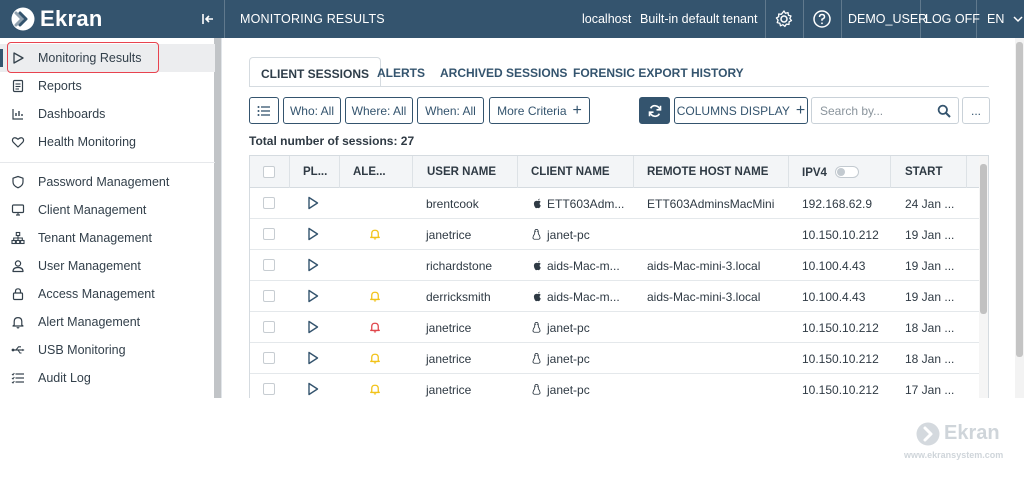 This screenshot has width=1024, height=487. What do you see at coordinates (654, 110) in the screenshot?
I see `refresh-button` at bounding box center [654, 110].